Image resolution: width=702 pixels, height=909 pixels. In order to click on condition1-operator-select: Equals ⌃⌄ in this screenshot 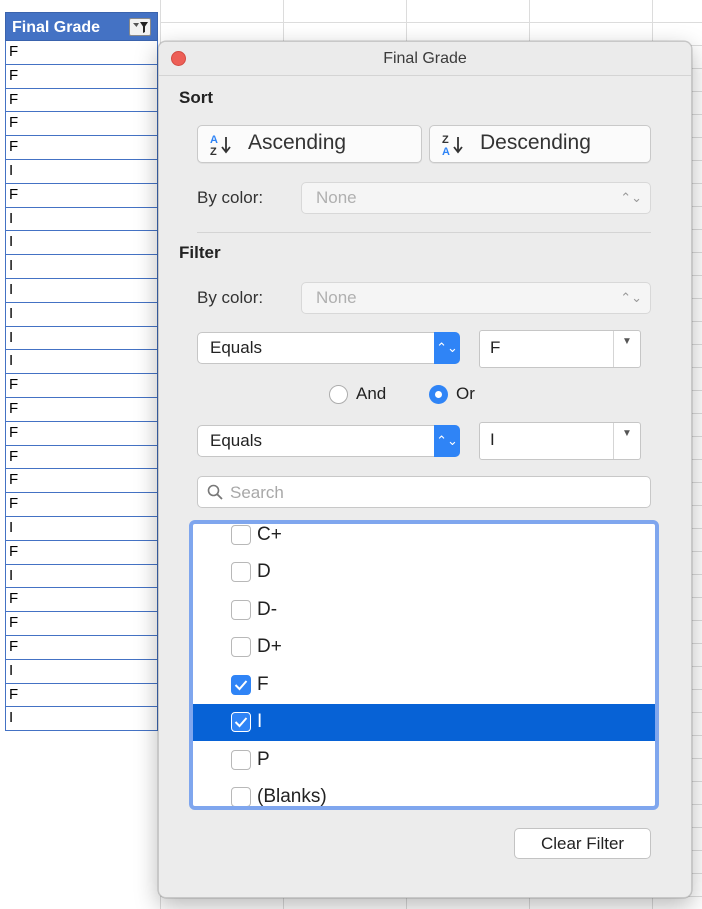, I will do `click(328, 348)`.